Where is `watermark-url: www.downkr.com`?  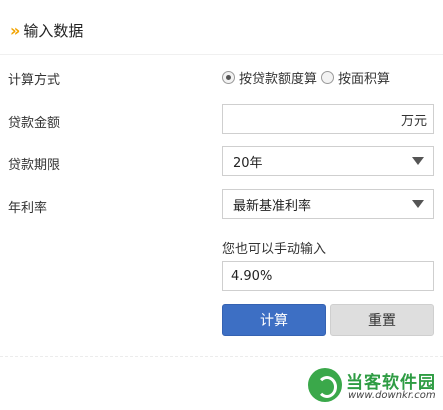
watermark-url: www.downkr.com is located at coordinates (392, 395).